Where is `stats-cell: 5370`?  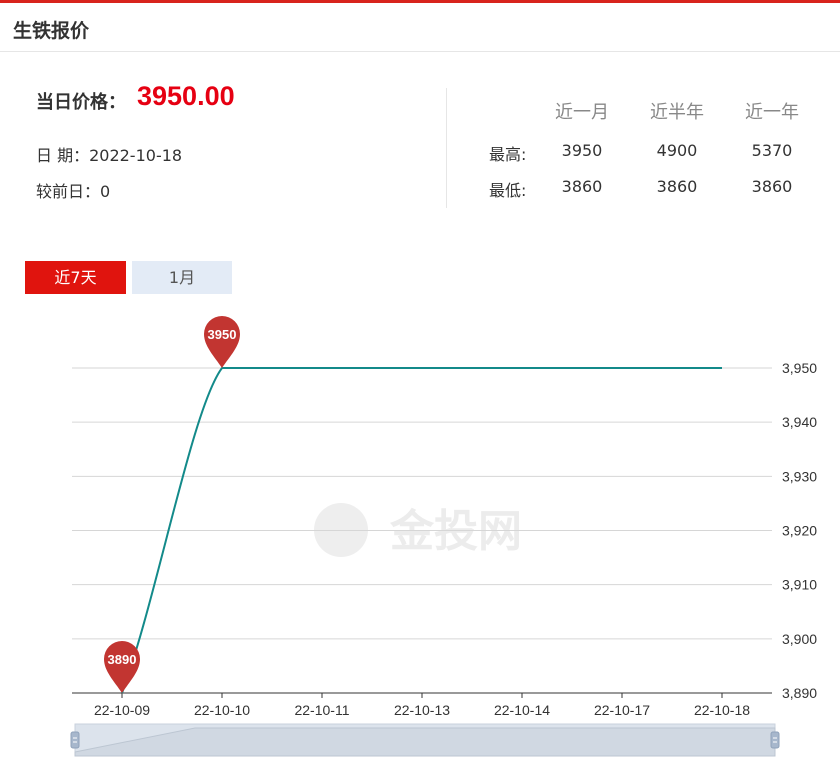 stats-cell: 5370 is located at coordinates (772, 150).